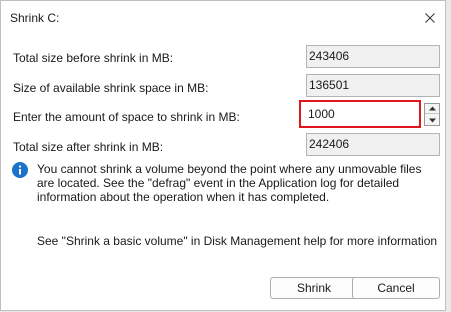 This screenshot has width=451, height=312. I want to click on title-bar: Shrink C:, so click(223, 18).